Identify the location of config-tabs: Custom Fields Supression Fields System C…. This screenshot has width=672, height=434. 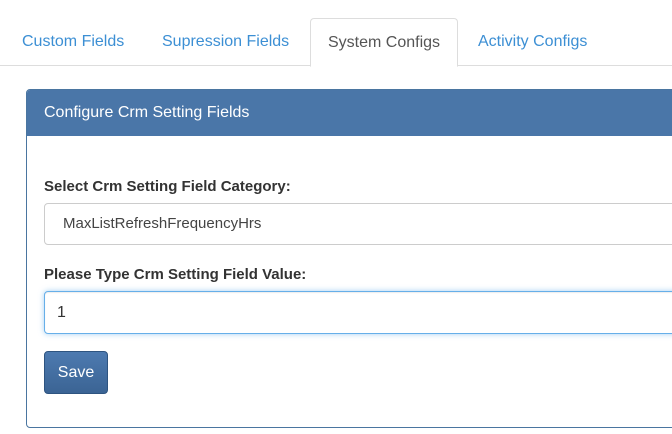
(336, 42).